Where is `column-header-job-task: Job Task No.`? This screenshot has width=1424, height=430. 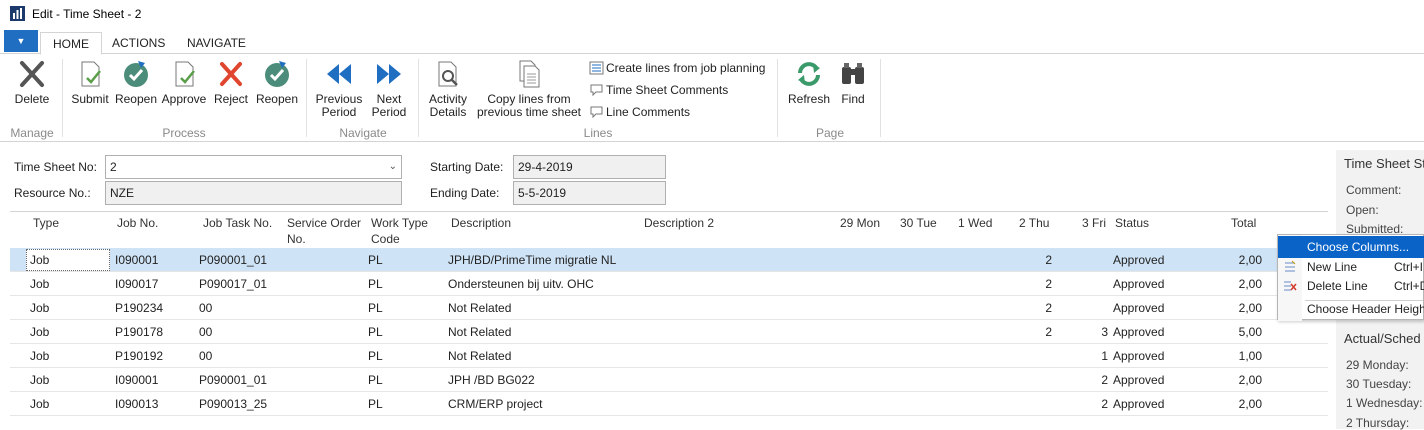 column-header-job-task: Job Task No. is located at coordinates (237, 223).